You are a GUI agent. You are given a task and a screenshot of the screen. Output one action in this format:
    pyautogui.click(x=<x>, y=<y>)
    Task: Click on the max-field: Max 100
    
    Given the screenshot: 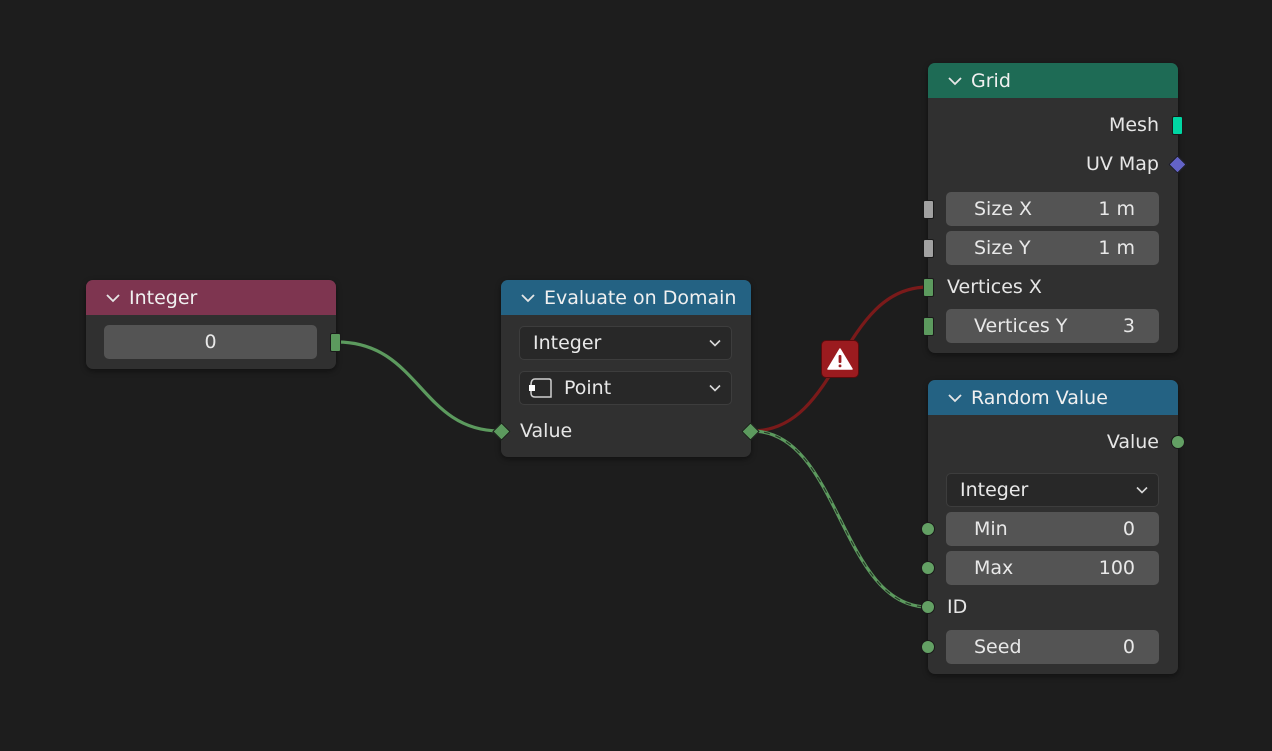 What is the action you would take?
    pyautogui.click(x=1052, y=568)
    